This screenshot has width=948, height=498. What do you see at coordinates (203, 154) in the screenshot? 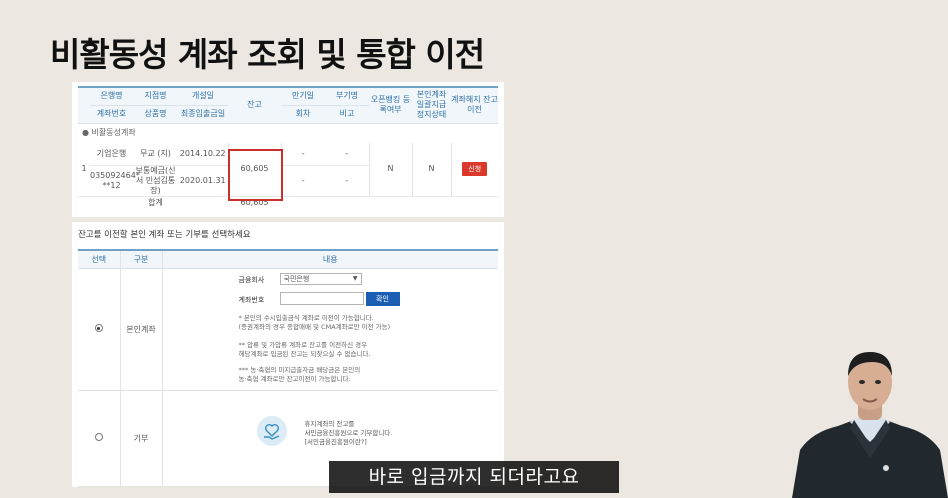
I see `open-date: 2014.10.22` at bounding box center [203, 154].